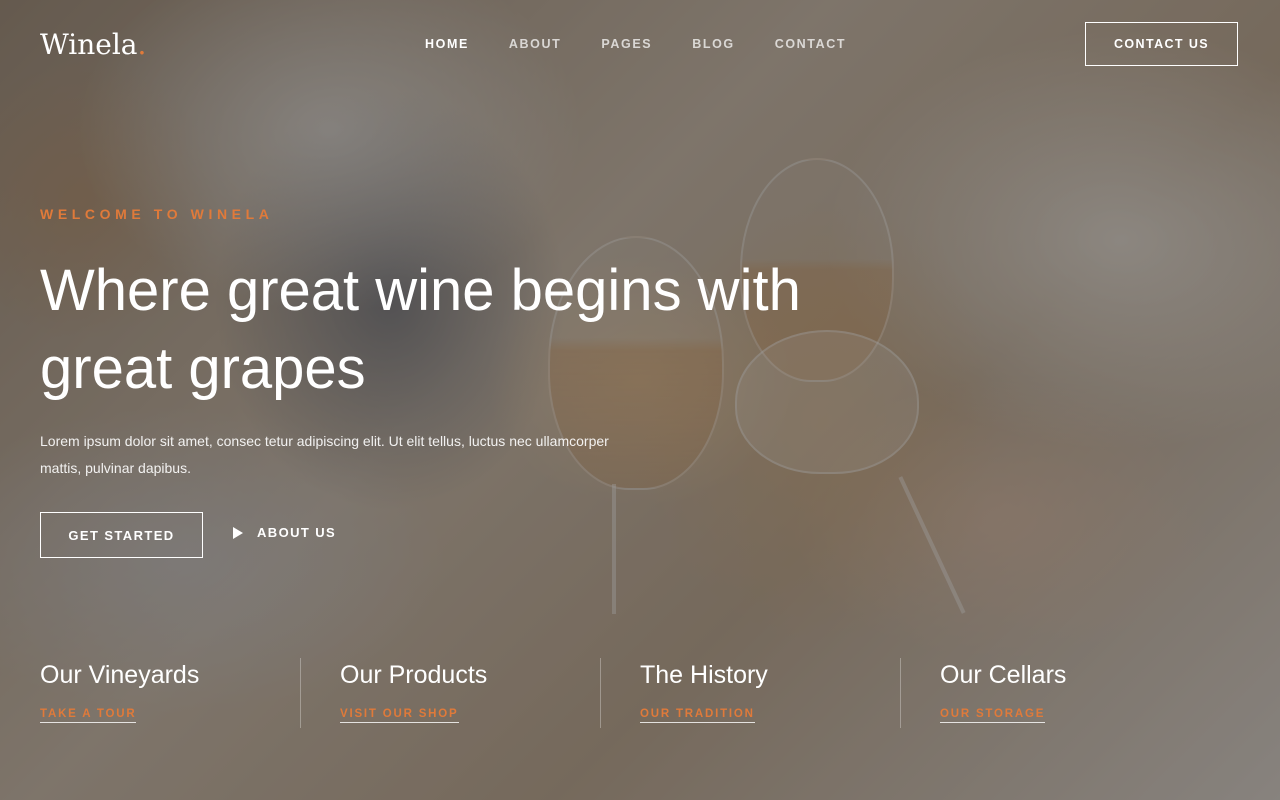 The width and height of the screenshot is (1280, 800). Describe the element at coordinates (810, 44) in the screenshot. I see `nav-item-contact: CONTACT` at that location.